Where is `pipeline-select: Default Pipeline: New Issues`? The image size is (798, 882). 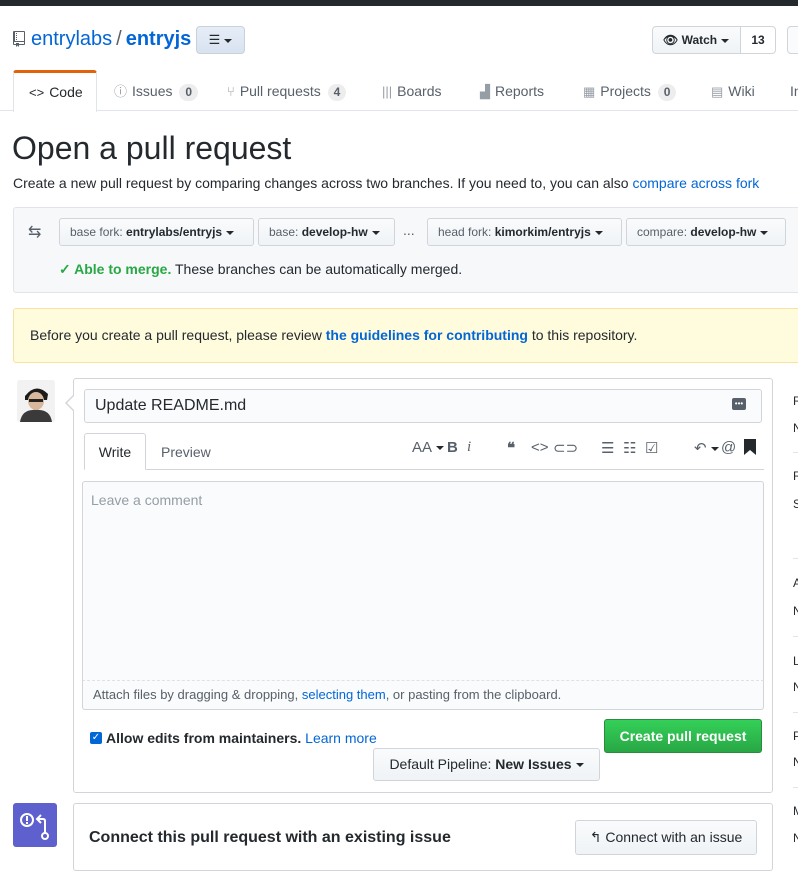
pipeline-select: Default Pipeline: New Issues is located at coordinates (486, 764).